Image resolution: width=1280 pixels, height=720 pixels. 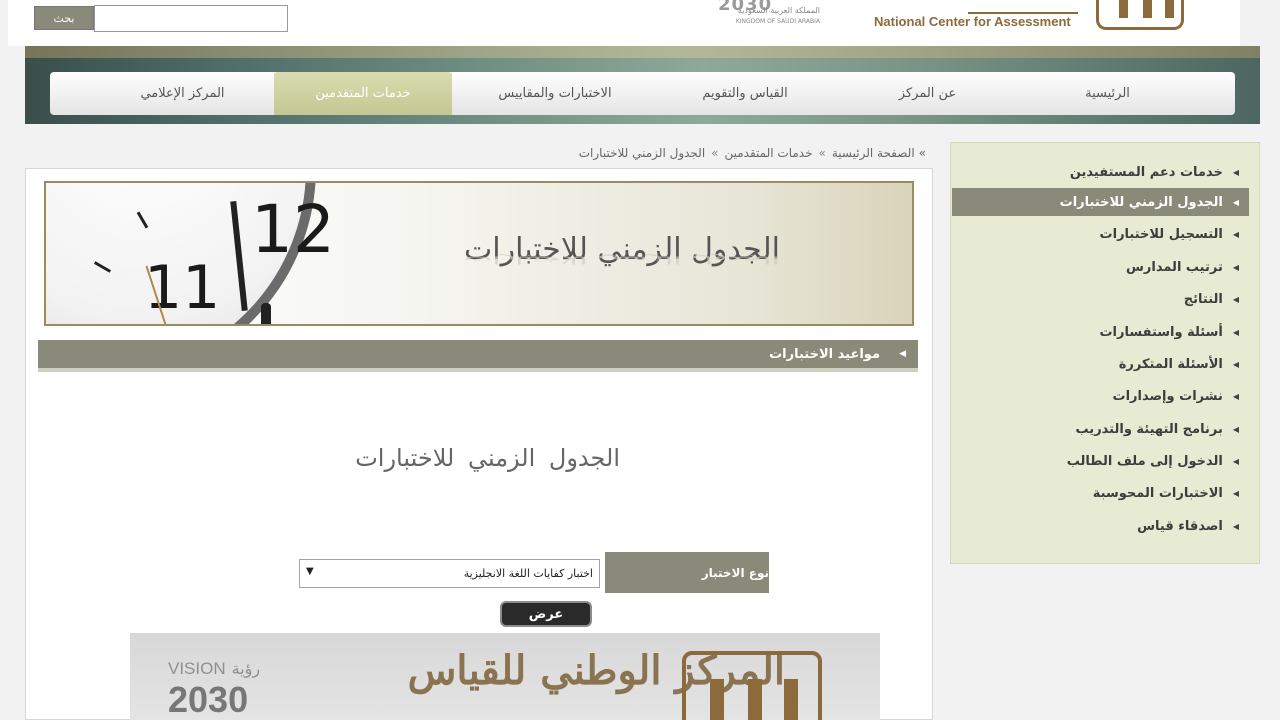 I want to click on nav-media-center: المركز الإعلامي, so click(x=182, y=93).